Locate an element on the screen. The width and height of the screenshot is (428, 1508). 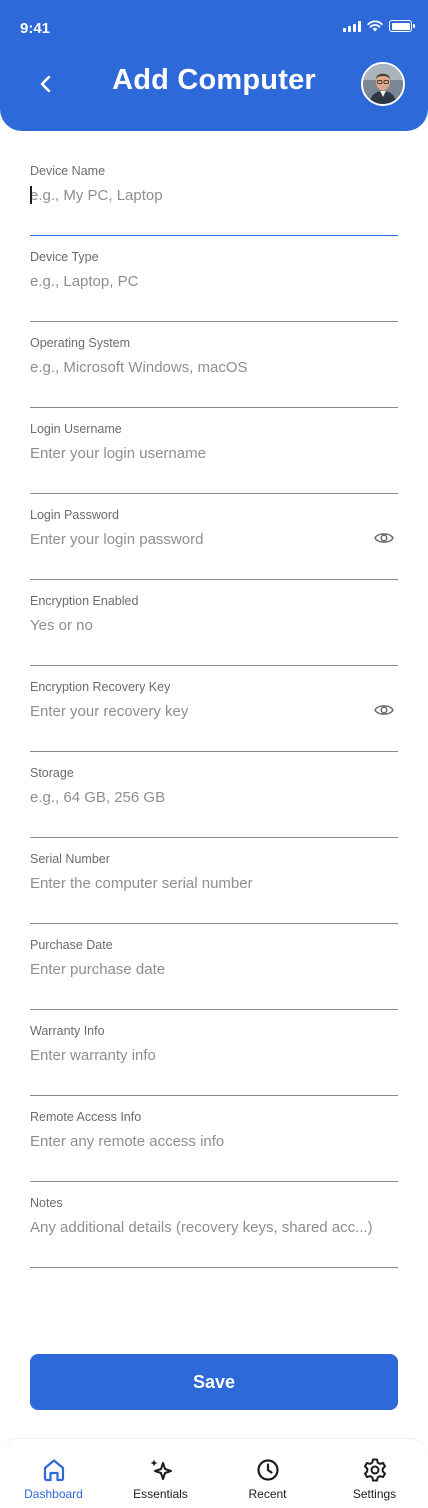
home-icon is located at coordinates (53, 1470).